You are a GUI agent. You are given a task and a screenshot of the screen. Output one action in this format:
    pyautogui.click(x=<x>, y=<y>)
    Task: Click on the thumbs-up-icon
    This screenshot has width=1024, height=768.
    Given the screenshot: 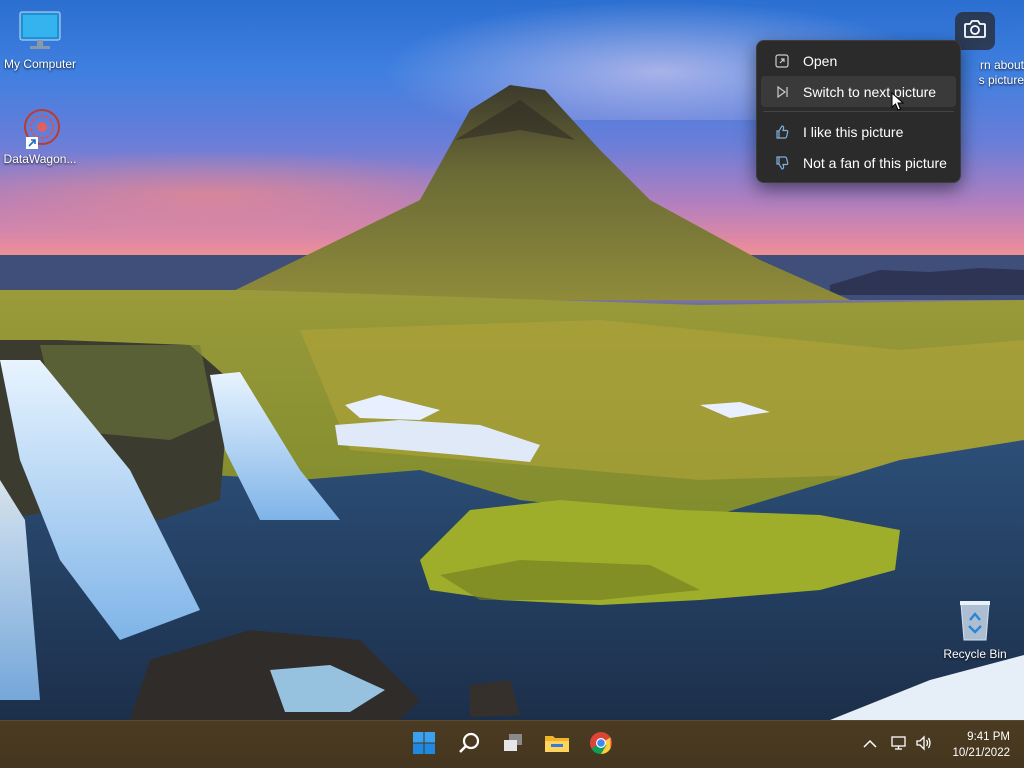 What is the action you would take?
    pyautogui.click(x=782, y=132)
    